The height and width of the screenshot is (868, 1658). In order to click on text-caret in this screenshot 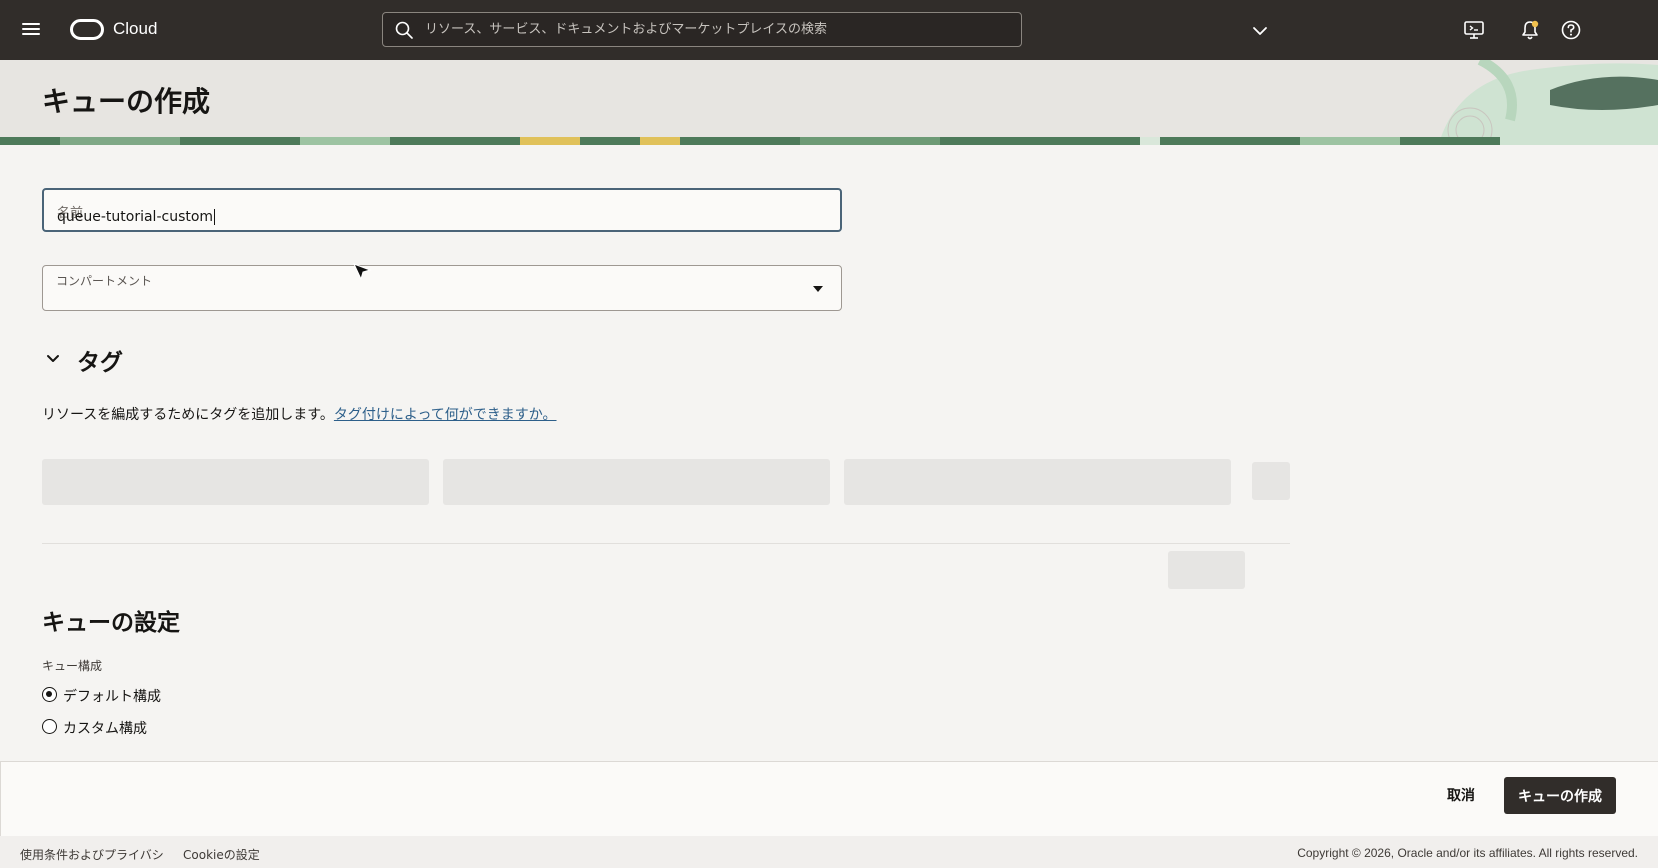, I will do `click(215, 217)`.